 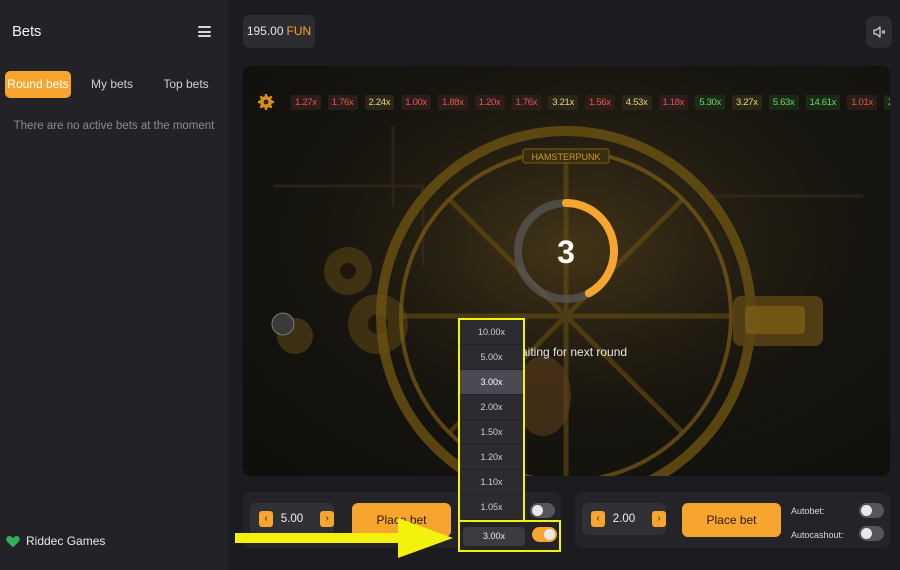 What do you see at coordinates (491, 382) in the screenshot?
I see `dropdown-option-selected: 3.00x` at bounding box center [491, 382].